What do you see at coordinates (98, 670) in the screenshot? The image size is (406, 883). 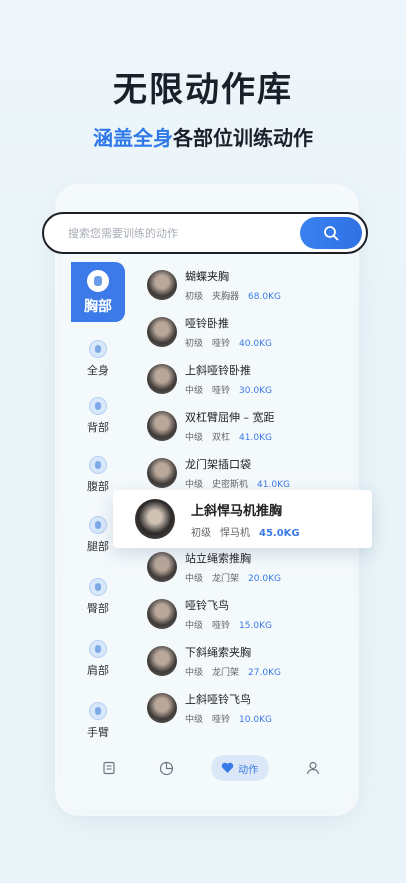 I see `category-label: 肩部` at bounding box center [98, 670].